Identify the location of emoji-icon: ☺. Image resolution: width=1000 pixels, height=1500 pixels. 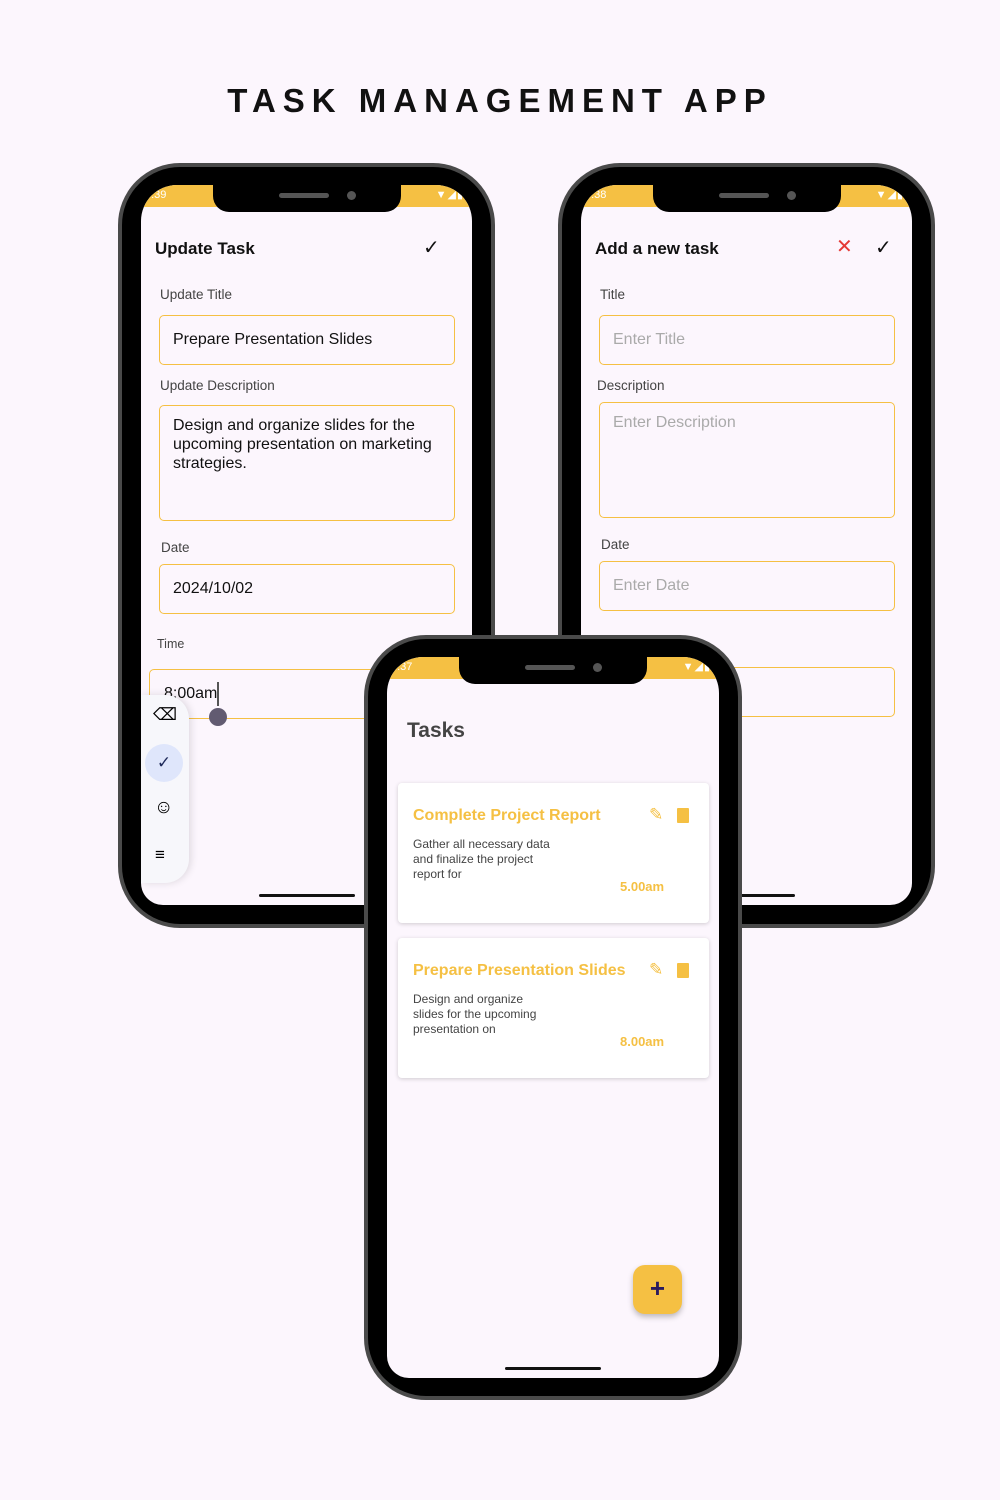
(163, 808).